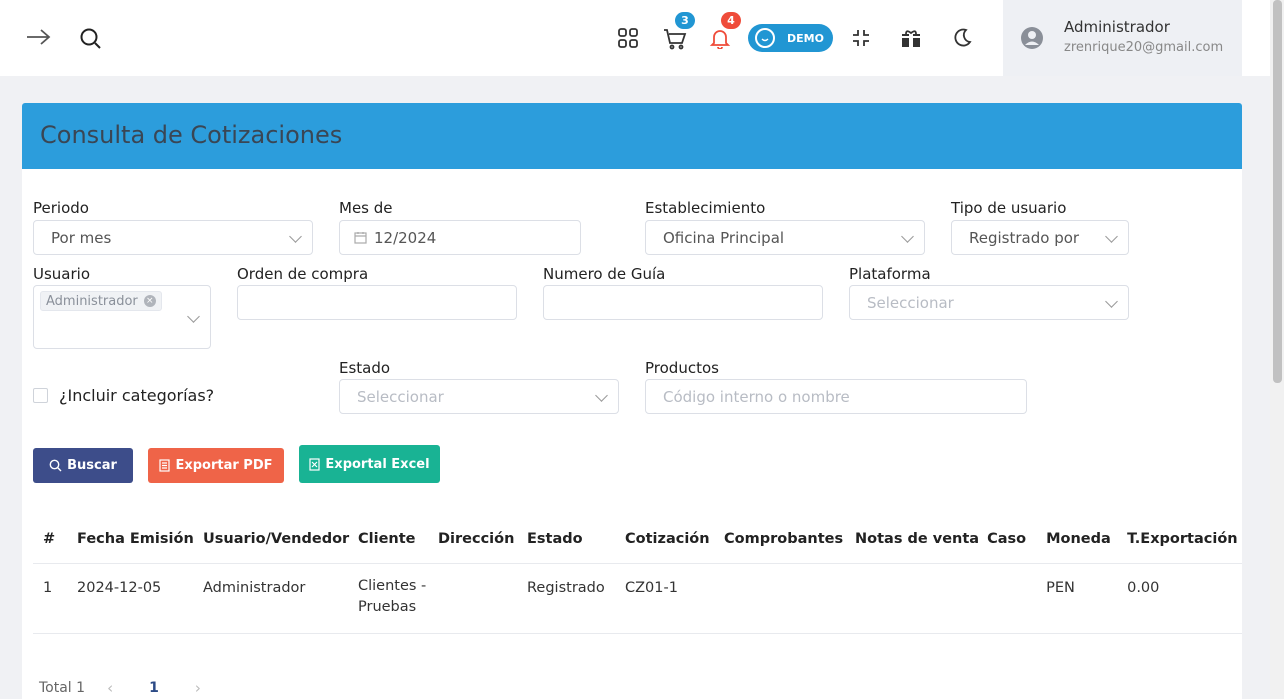 This screenshot has height=699, width=1284. Describe the element at coordinates (890, 274) in the screenshot. I see `plataforma-label: Plataforma` at that location.